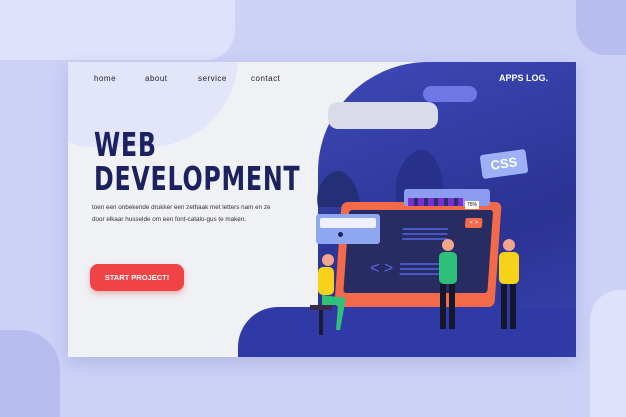 This screenshot has height=417, width=626. Describe the element at coordinates (435, 202) in the screenshot. I see `progress-bar` at that location.